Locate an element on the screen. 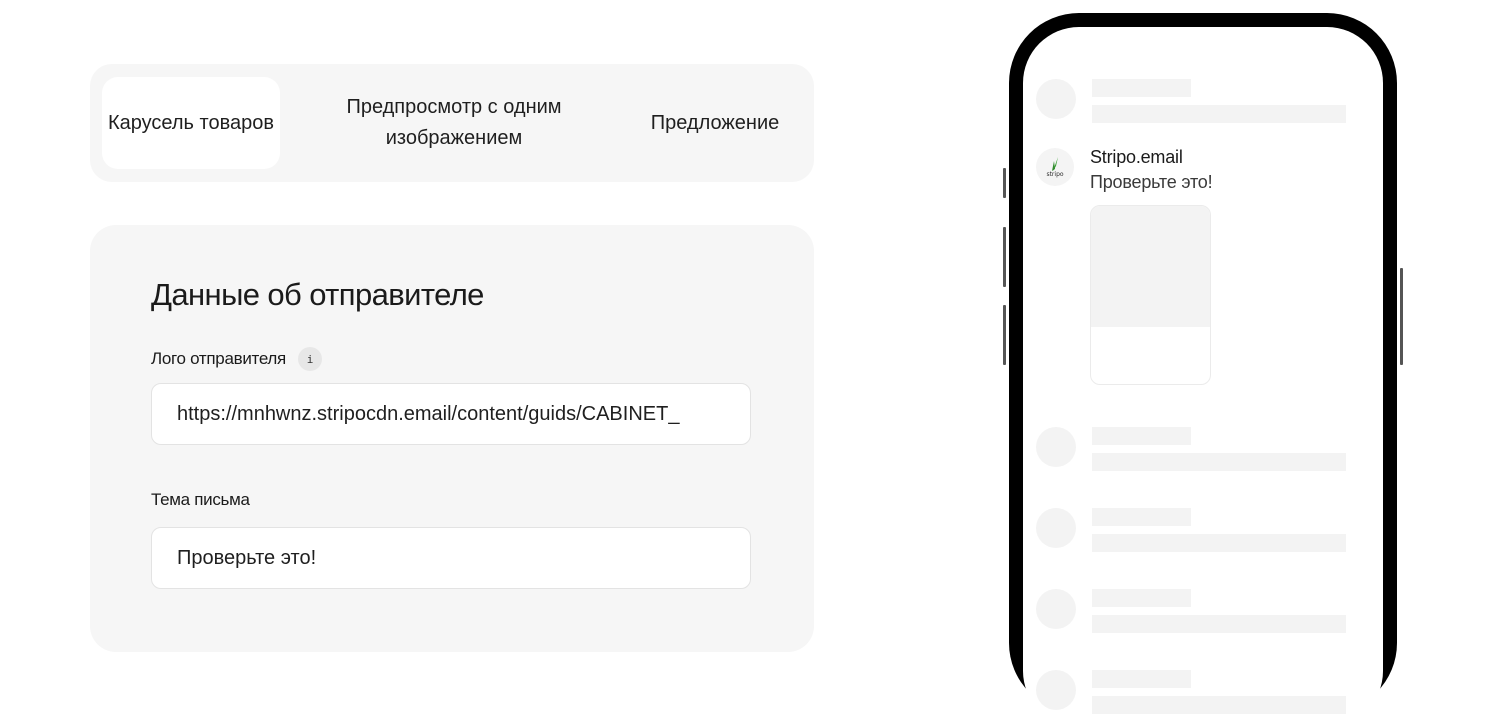 The width and height of the screenshot is (1487, 727). phone-volume-down-button is located at coordinates (1004, 335).